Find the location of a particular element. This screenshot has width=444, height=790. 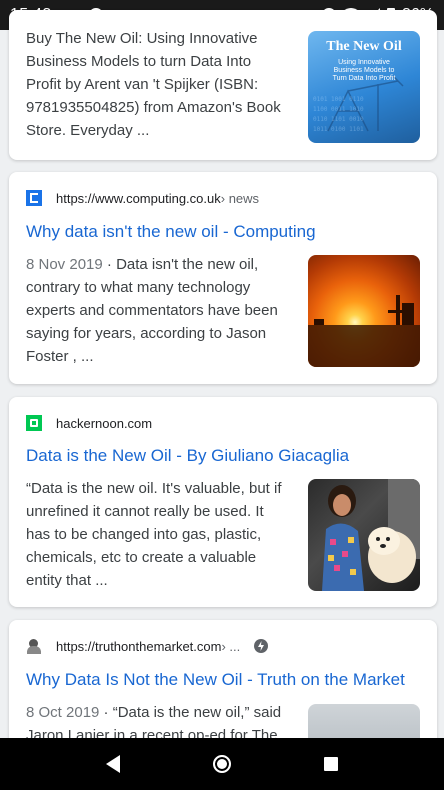

truthonthemarket-favicon-icon is located at coordinates (34, 646).